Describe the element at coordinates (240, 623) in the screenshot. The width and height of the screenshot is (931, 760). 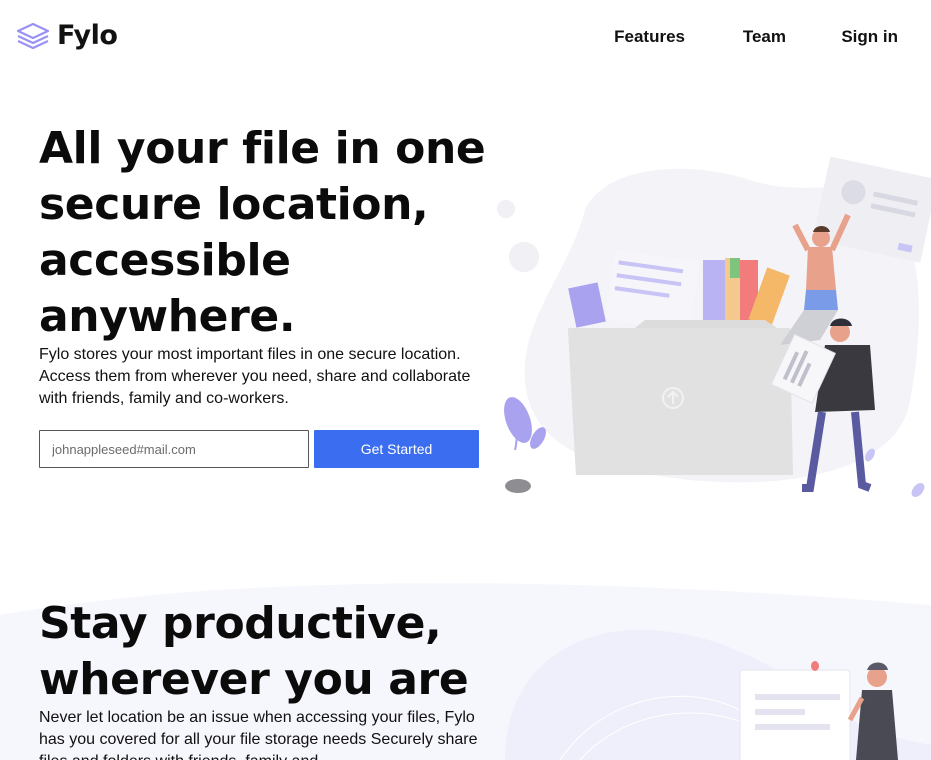
I see `section-title-line: Stay productive,` at that location.